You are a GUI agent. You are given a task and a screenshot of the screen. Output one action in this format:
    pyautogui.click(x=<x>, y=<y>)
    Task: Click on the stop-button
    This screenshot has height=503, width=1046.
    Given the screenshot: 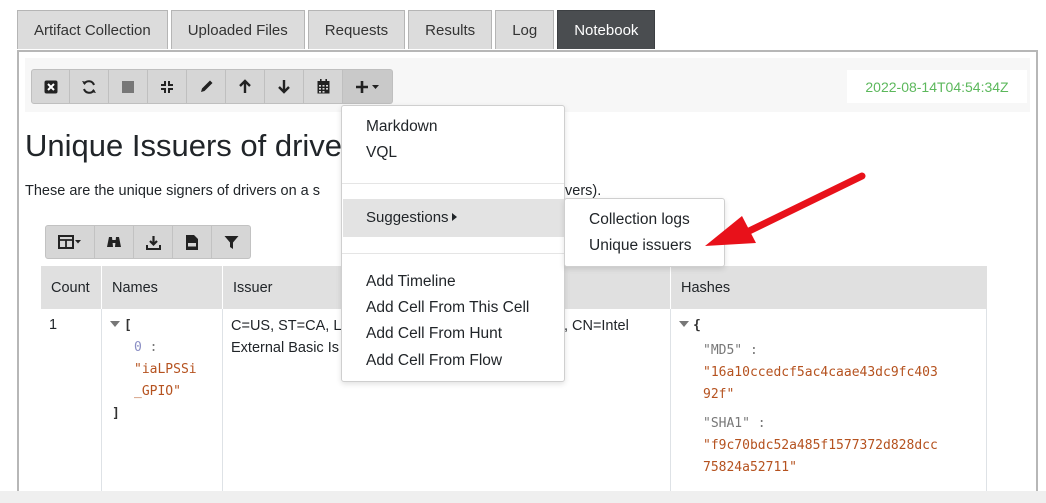 What is the action you would take?
    pyautogui.click(x=128, y=86)
    